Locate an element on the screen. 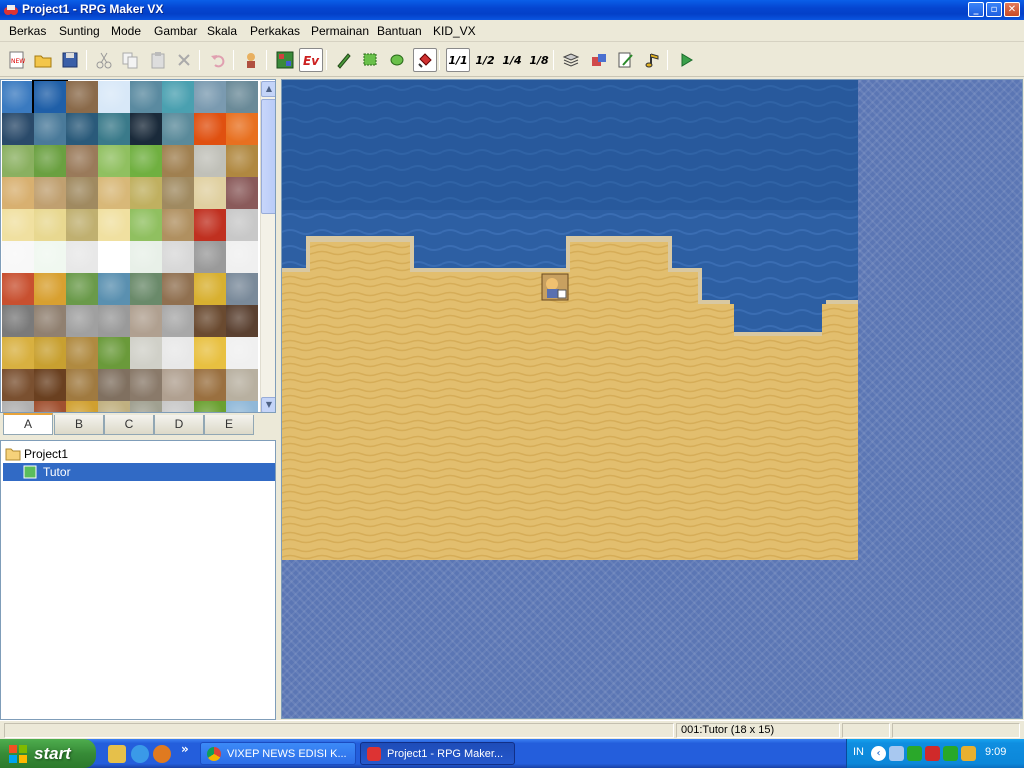 The image size is (1024, 768). tab-b: B is located at coordinates (79, 425).